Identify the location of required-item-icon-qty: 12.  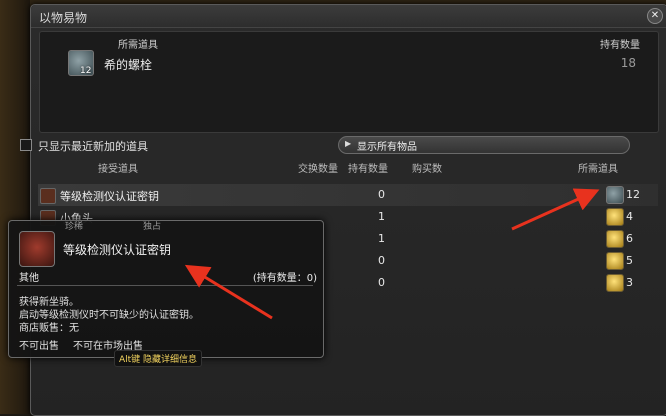
(86, 71).